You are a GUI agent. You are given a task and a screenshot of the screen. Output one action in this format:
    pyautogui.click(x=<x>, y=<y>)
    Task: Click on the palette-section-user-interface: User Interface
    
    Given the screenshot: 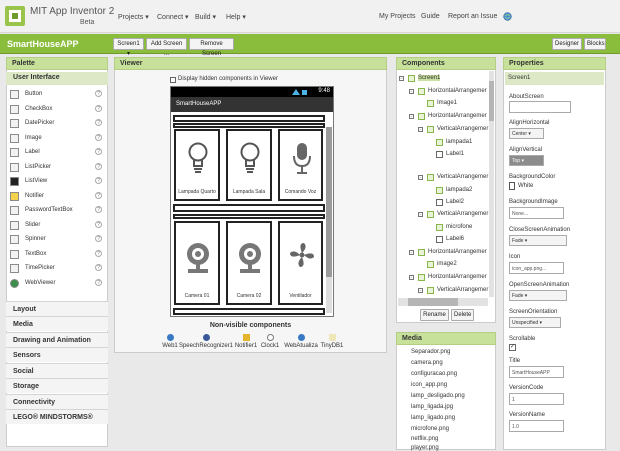 What is the action you would take?
    pyautogui.click(x=57, y=78)
    